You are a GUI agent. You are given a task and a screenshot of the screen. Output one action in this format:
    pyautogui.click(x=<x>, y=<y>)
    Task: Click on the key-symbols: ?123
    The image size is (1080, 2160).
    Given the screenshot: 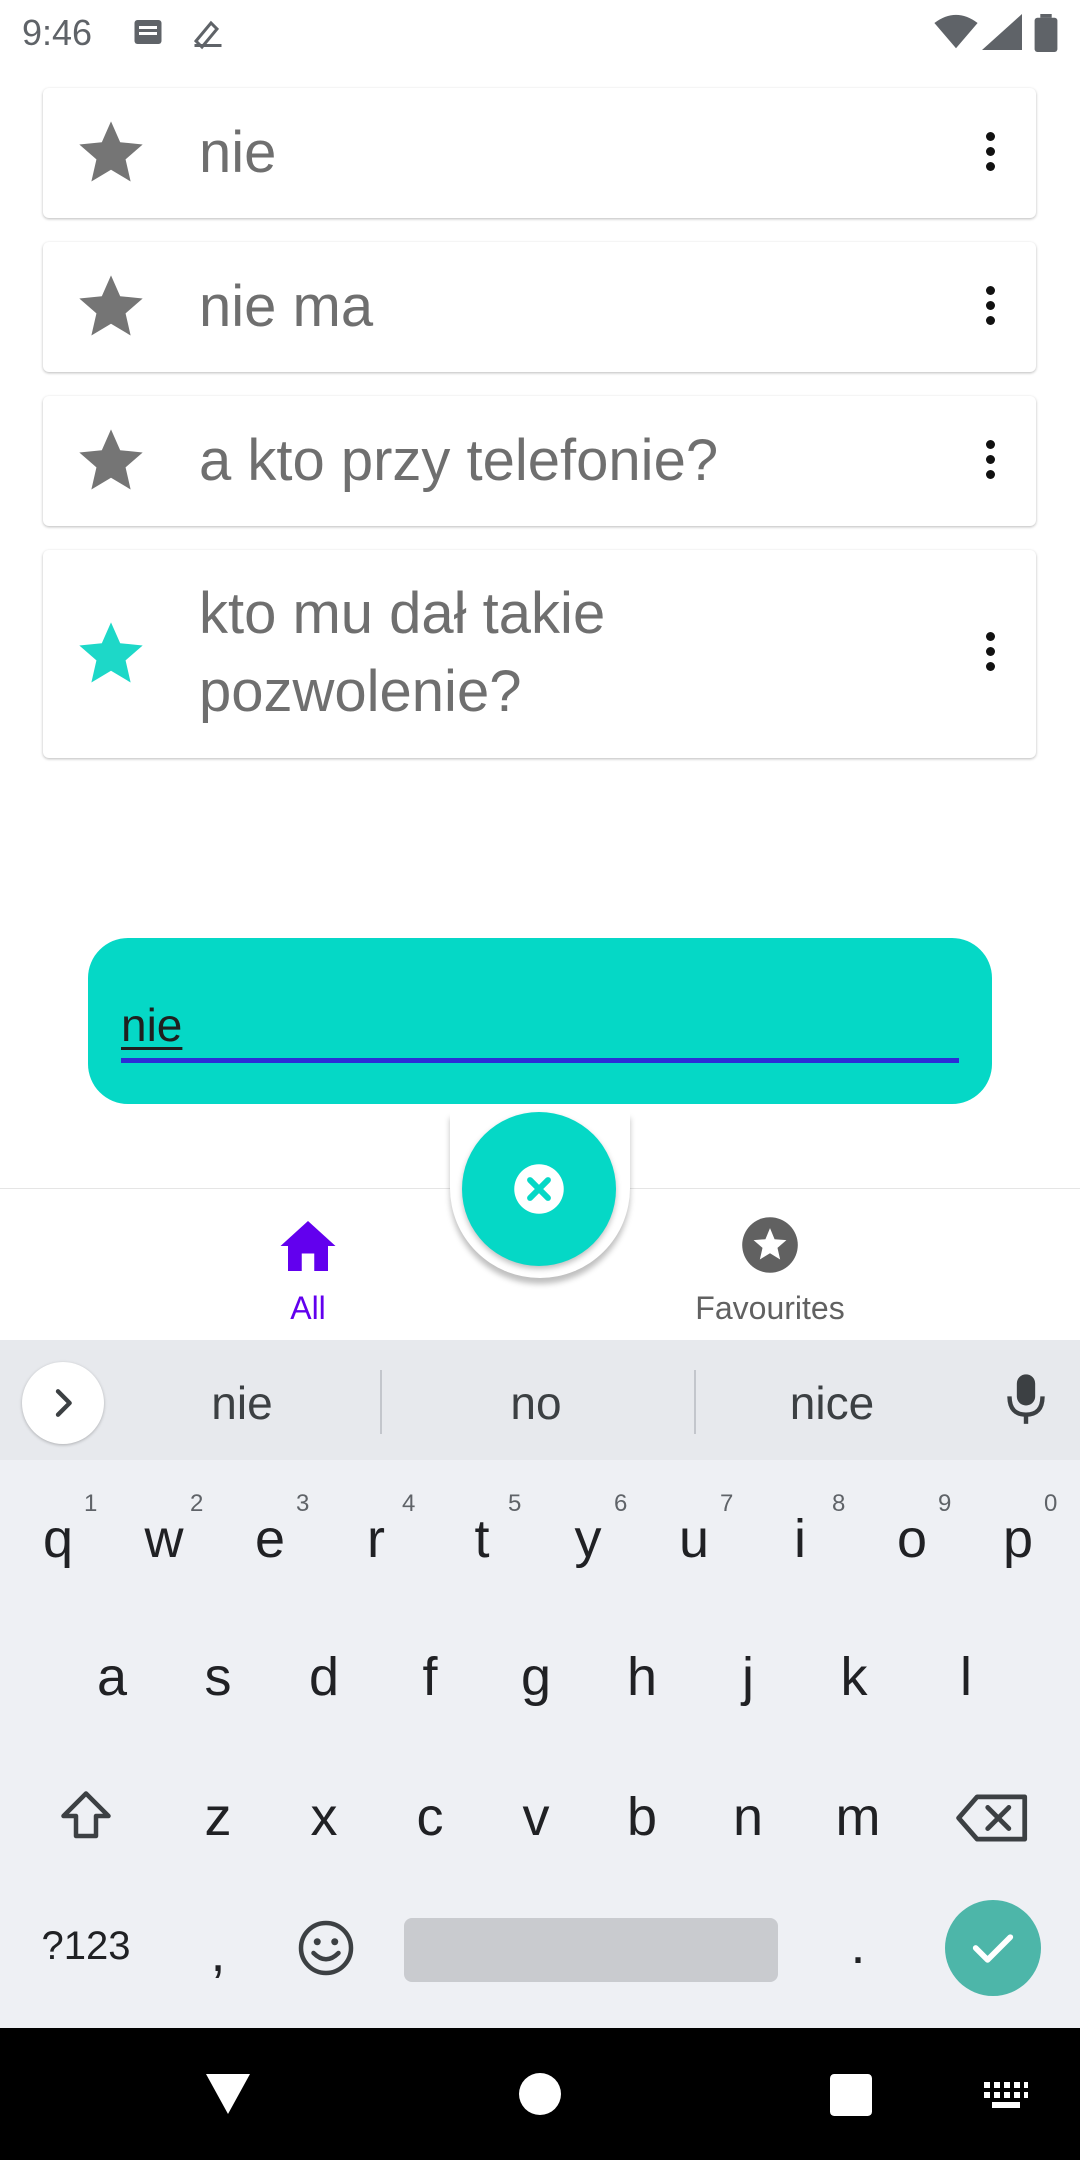 What is the action you would take?
    pyautogui.click(x=86, y=1946)
    